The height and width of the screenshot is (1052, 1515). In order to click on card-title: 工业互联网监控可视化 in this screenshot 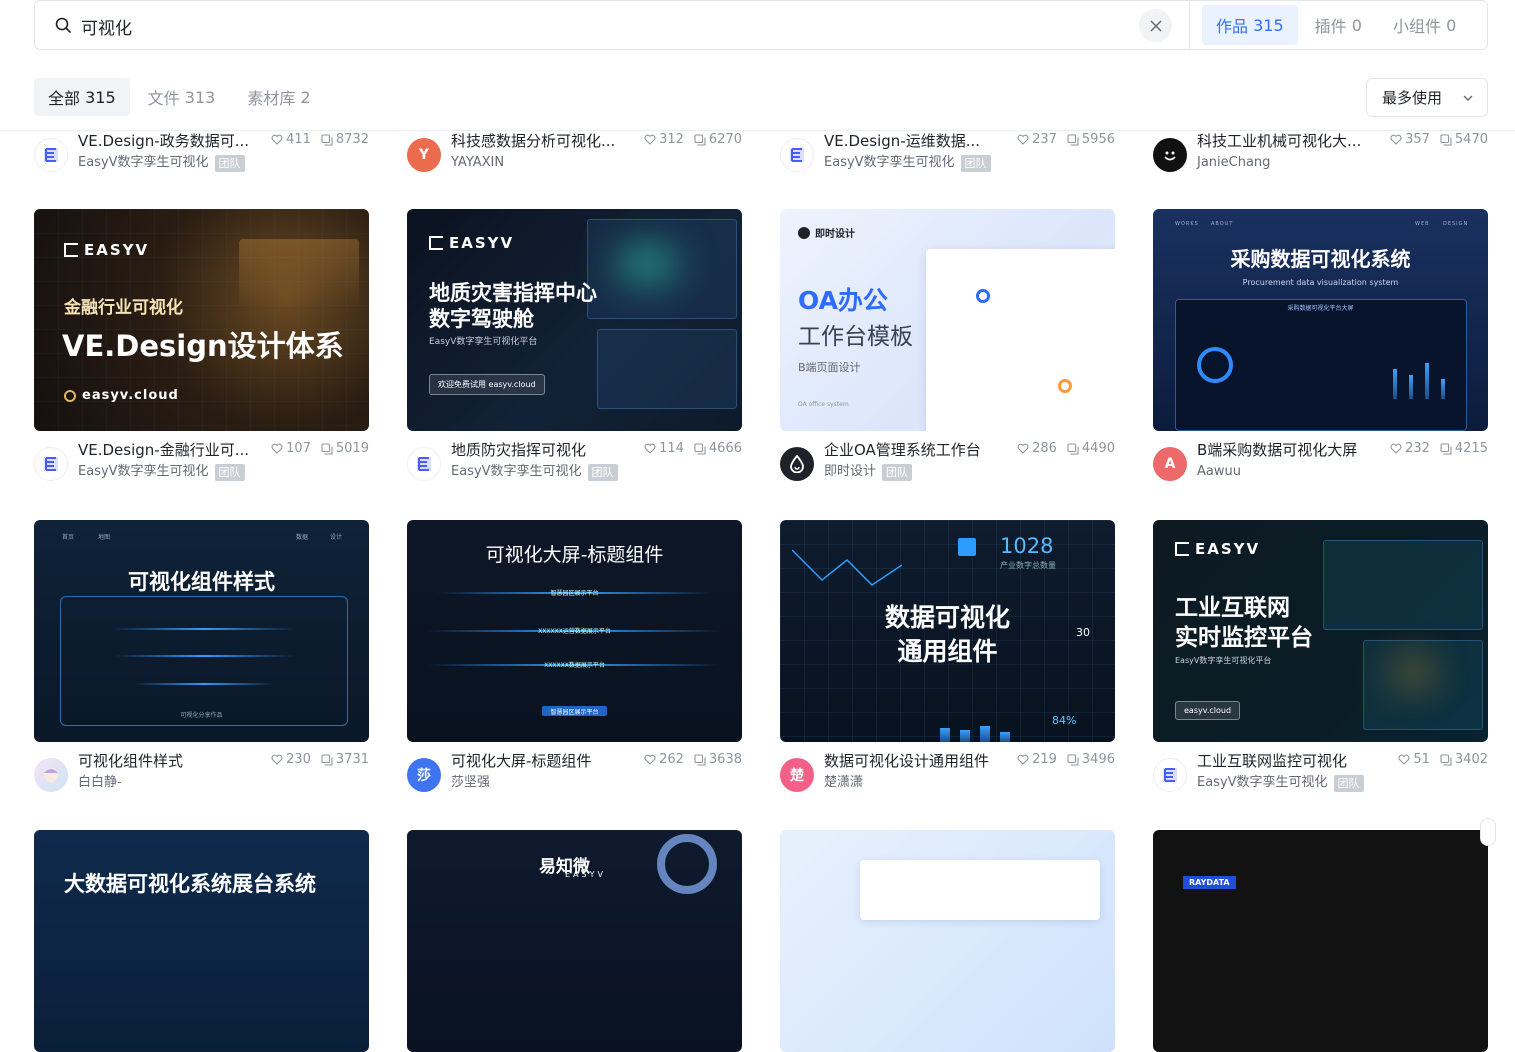, I will do `click(1287, 761)`.